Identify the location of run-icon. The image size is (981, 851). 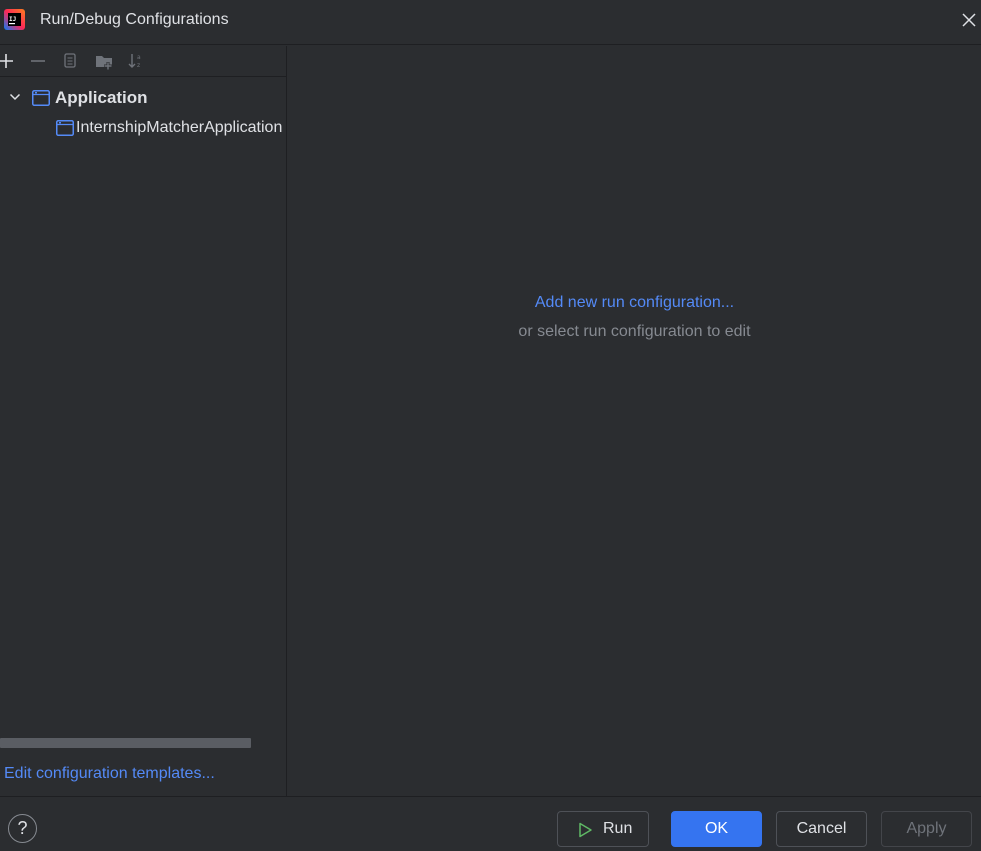
(585, 830).